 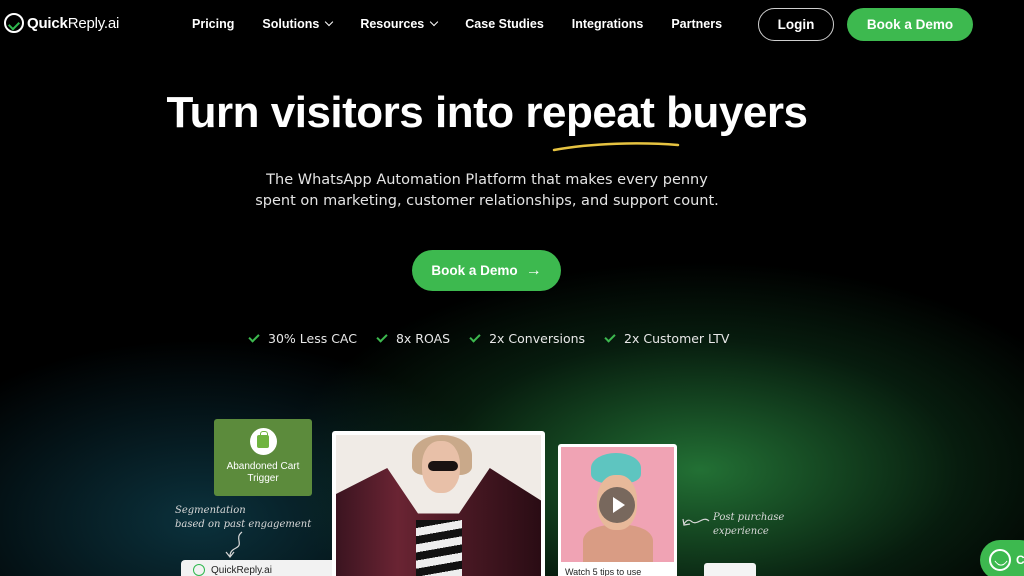 What do you see at coordinates (241, 570) in the screenshot?
I see `wa-card-label: QuickReply.ai` at bounding box center [241, 570].